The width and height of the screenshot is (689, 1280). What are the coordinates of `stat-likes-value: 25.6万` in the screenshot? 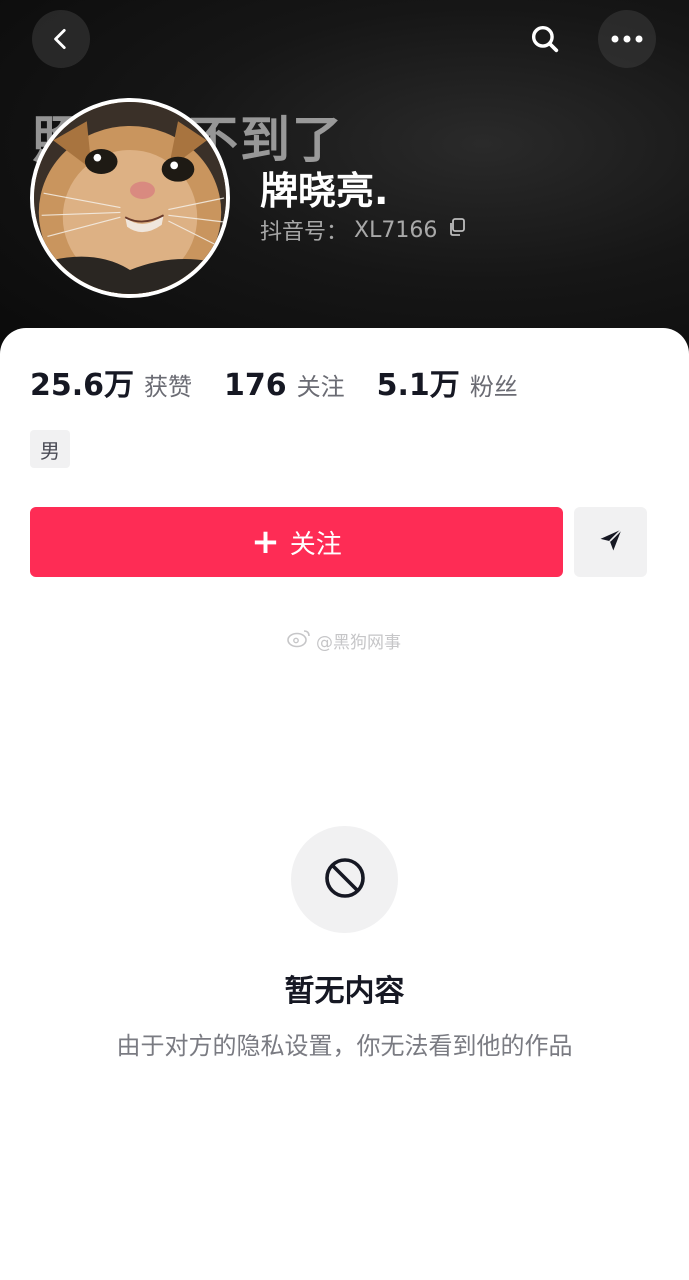 It's located at (82, 385).